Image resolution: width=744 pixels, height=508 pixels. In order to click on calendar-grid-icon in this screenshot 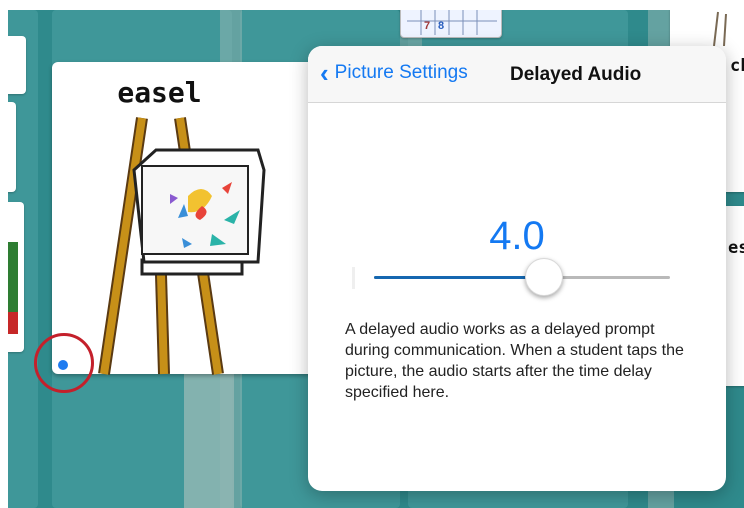, I will do `click(452, 22)`.